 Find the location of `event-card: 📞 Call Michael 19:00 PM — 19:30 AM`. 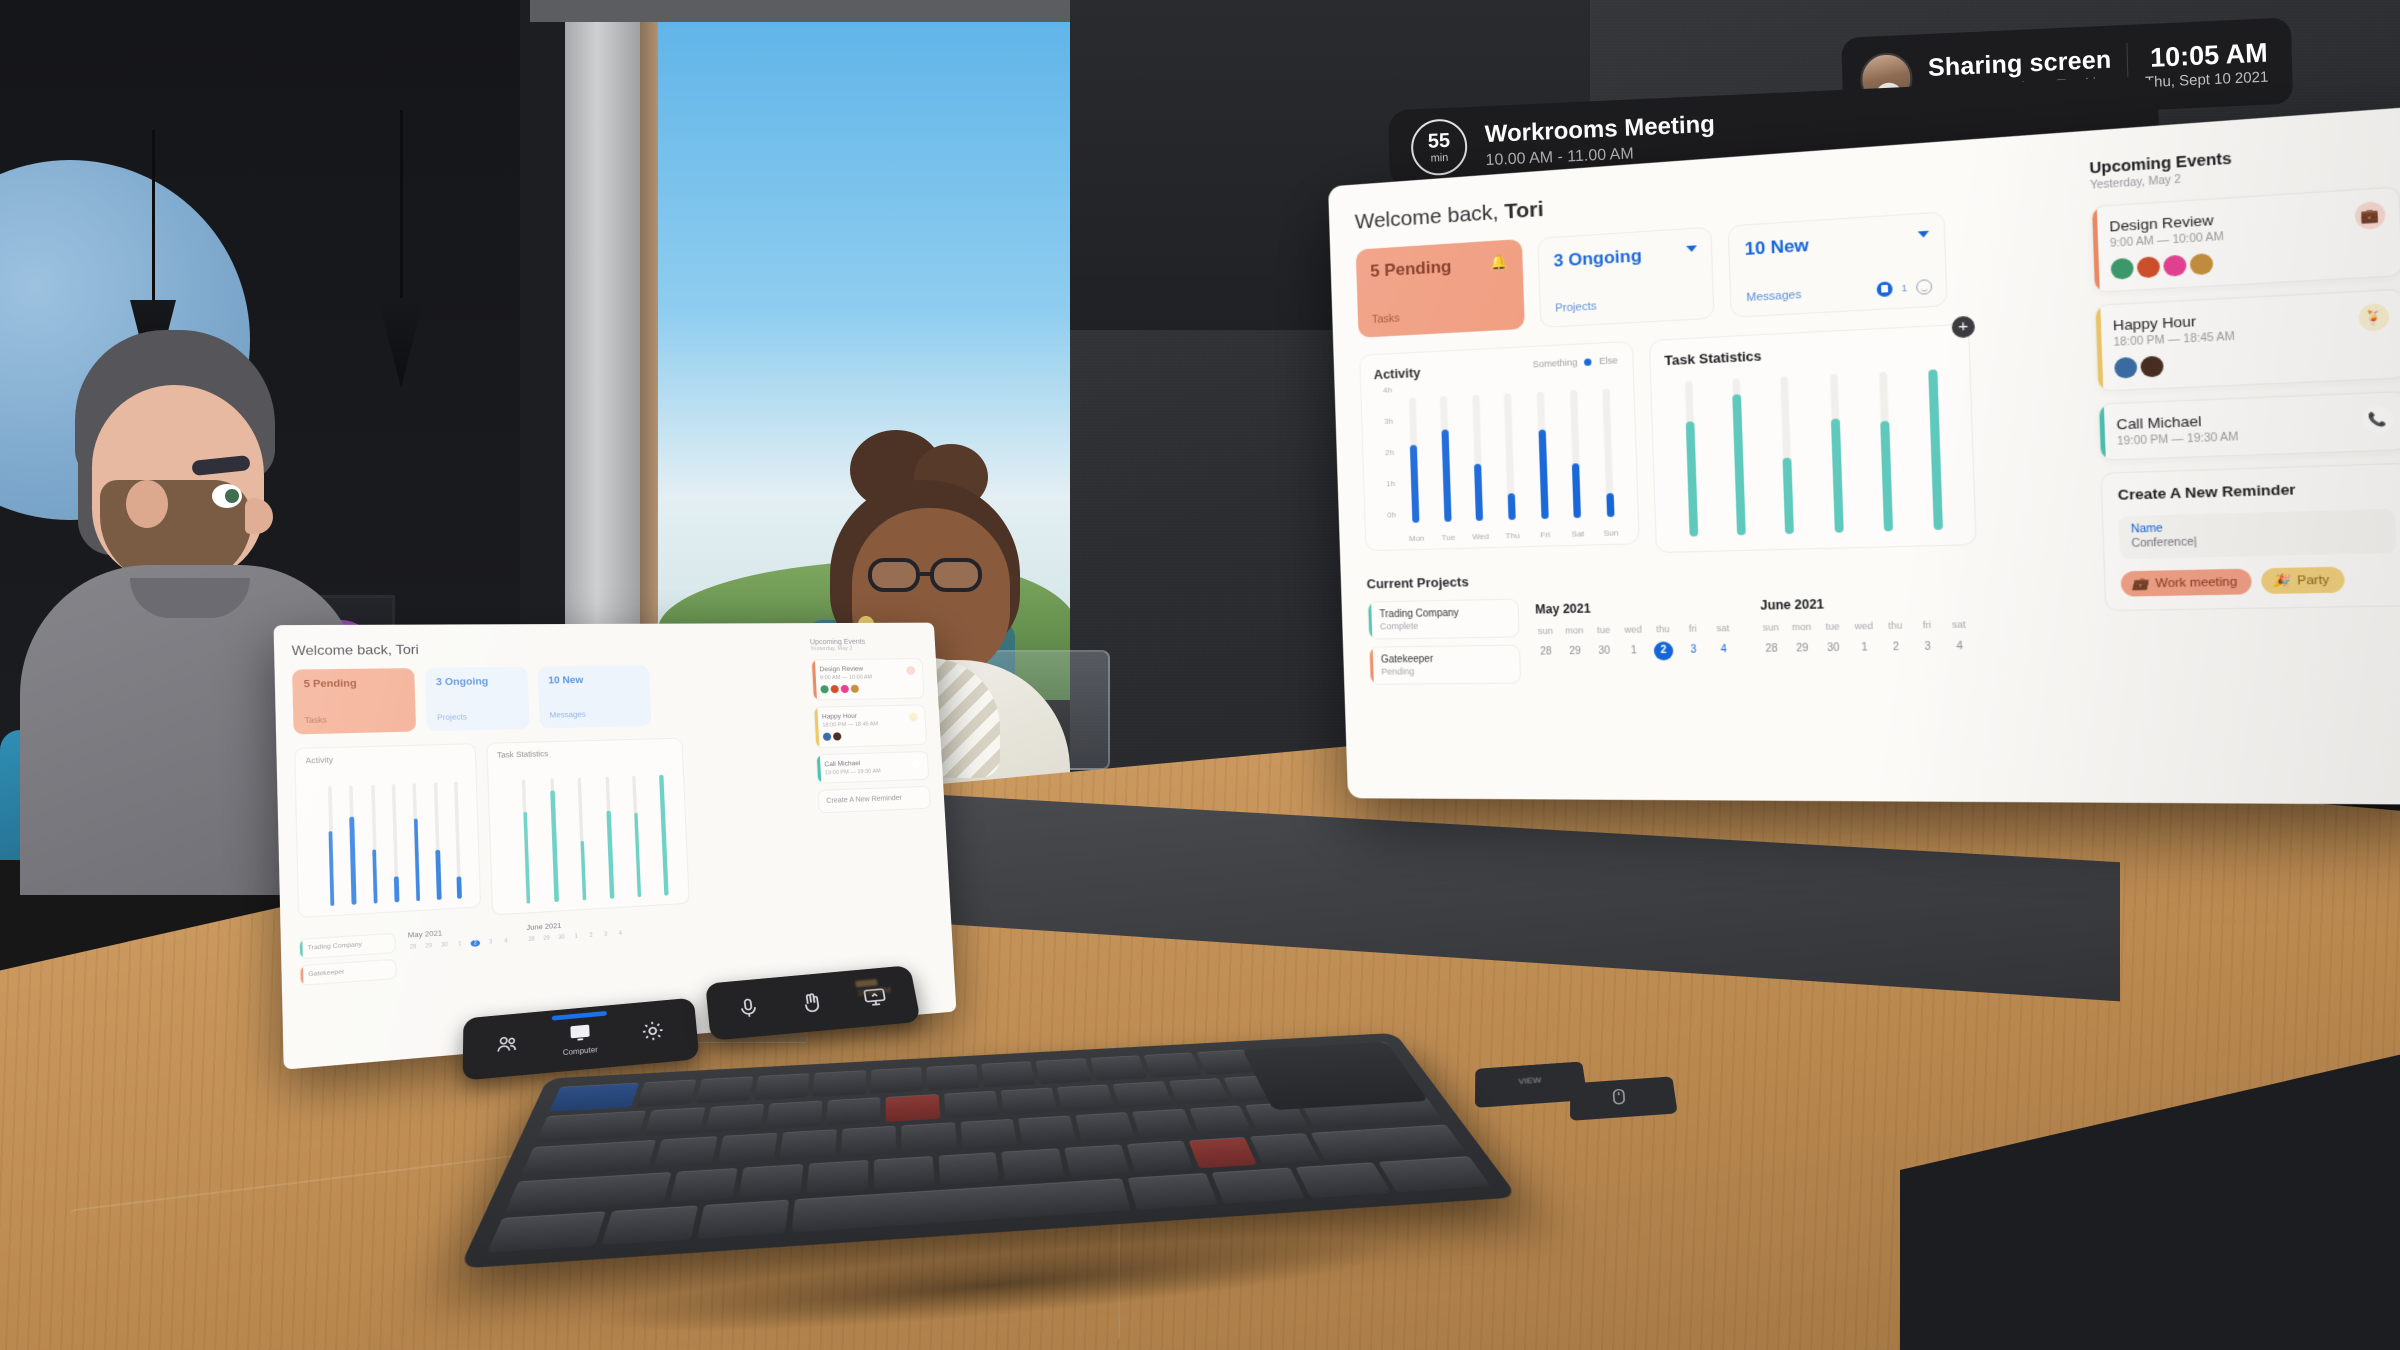

event-card: 📞 Call Michael 19:00 PM — 19:30 AM is located at coordinates (2248, 425).